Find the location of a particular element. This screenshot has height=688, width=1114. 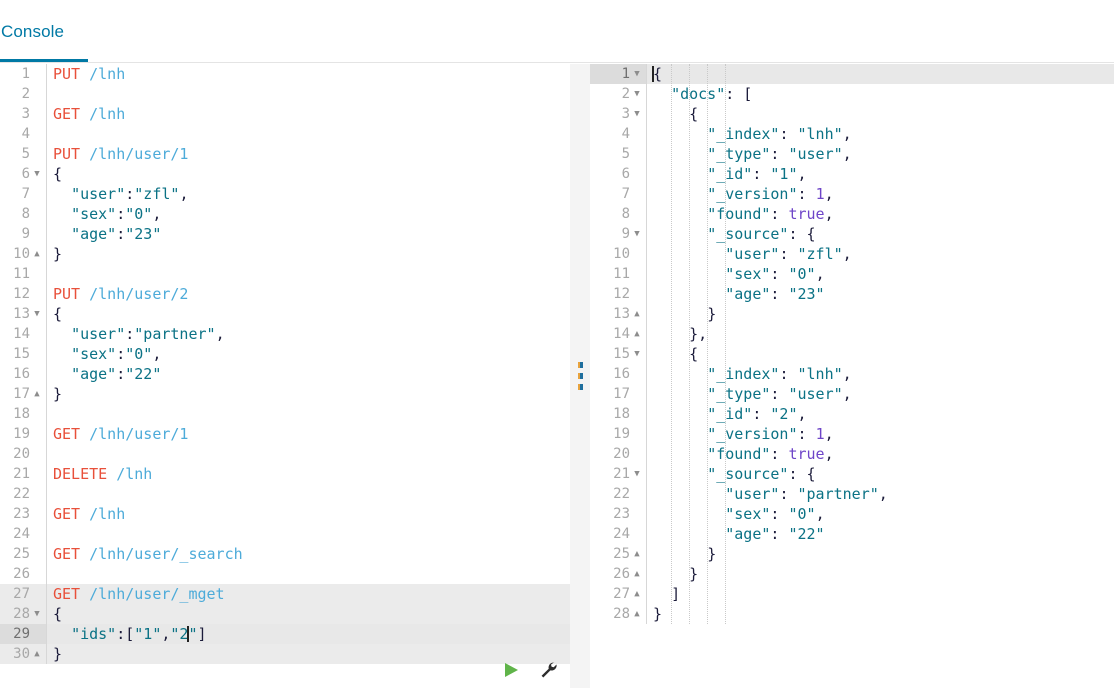

code-line: 12 "age": "23" is located at coordinates (852, 294).